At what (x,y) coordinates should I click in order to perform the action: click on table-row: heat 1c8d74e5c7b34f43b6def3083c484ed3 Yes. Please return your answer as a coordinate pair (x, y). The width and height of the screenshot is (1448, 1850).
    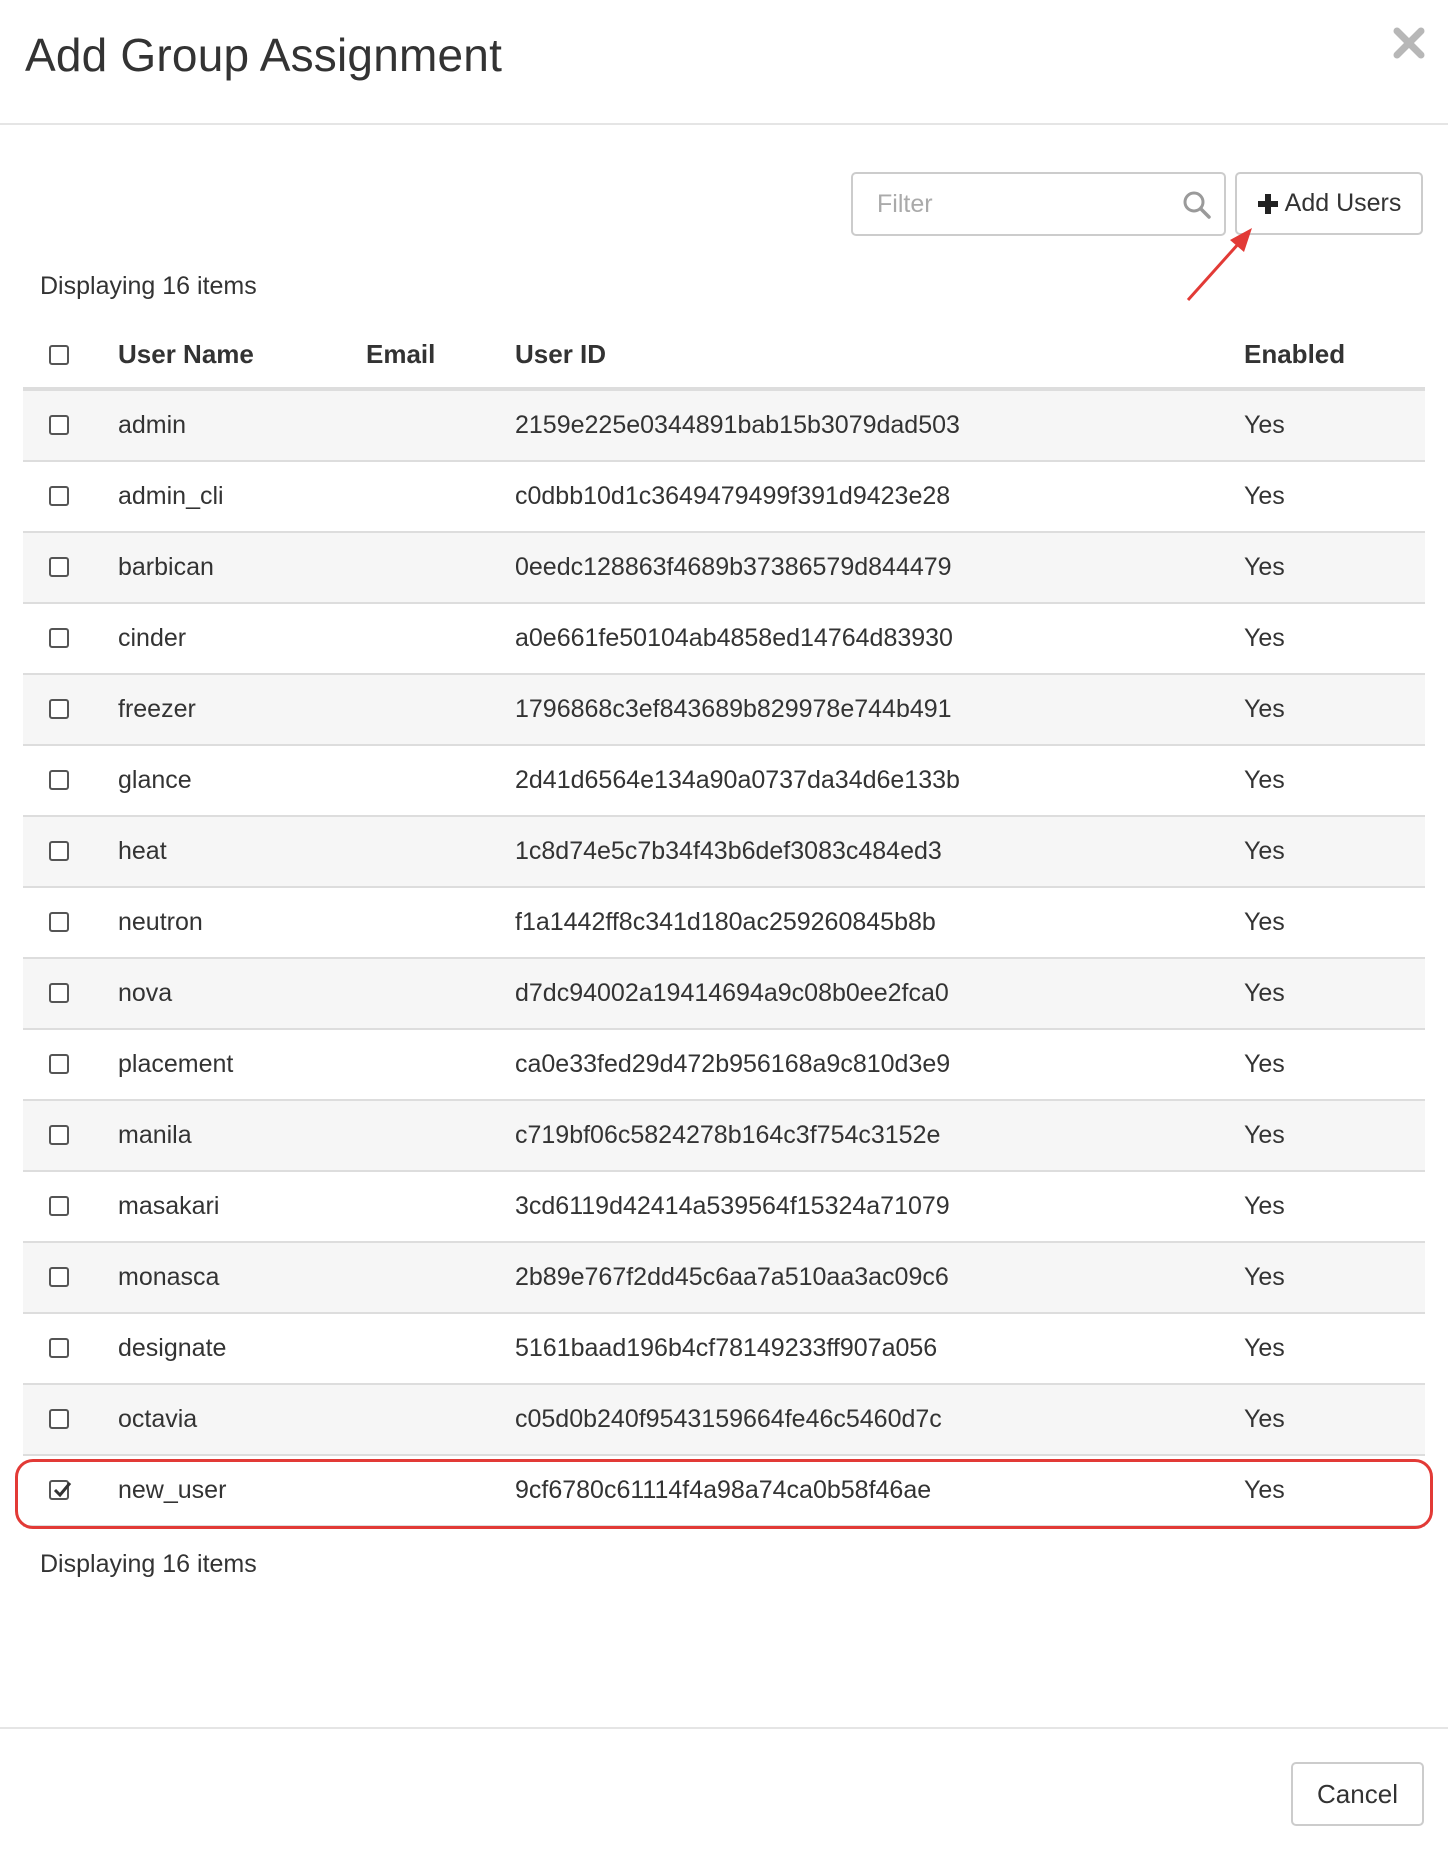
    Looking at the image, I should click on (724, 852).